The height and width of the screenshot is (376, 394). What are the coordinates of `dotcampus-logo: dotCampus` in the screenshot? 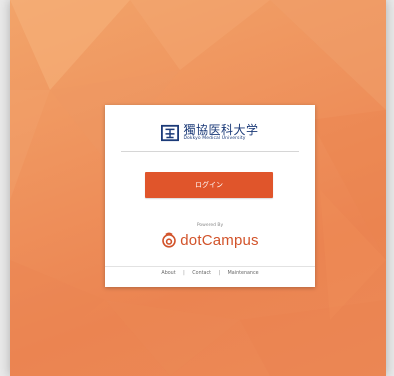 It's located at (210, 240).